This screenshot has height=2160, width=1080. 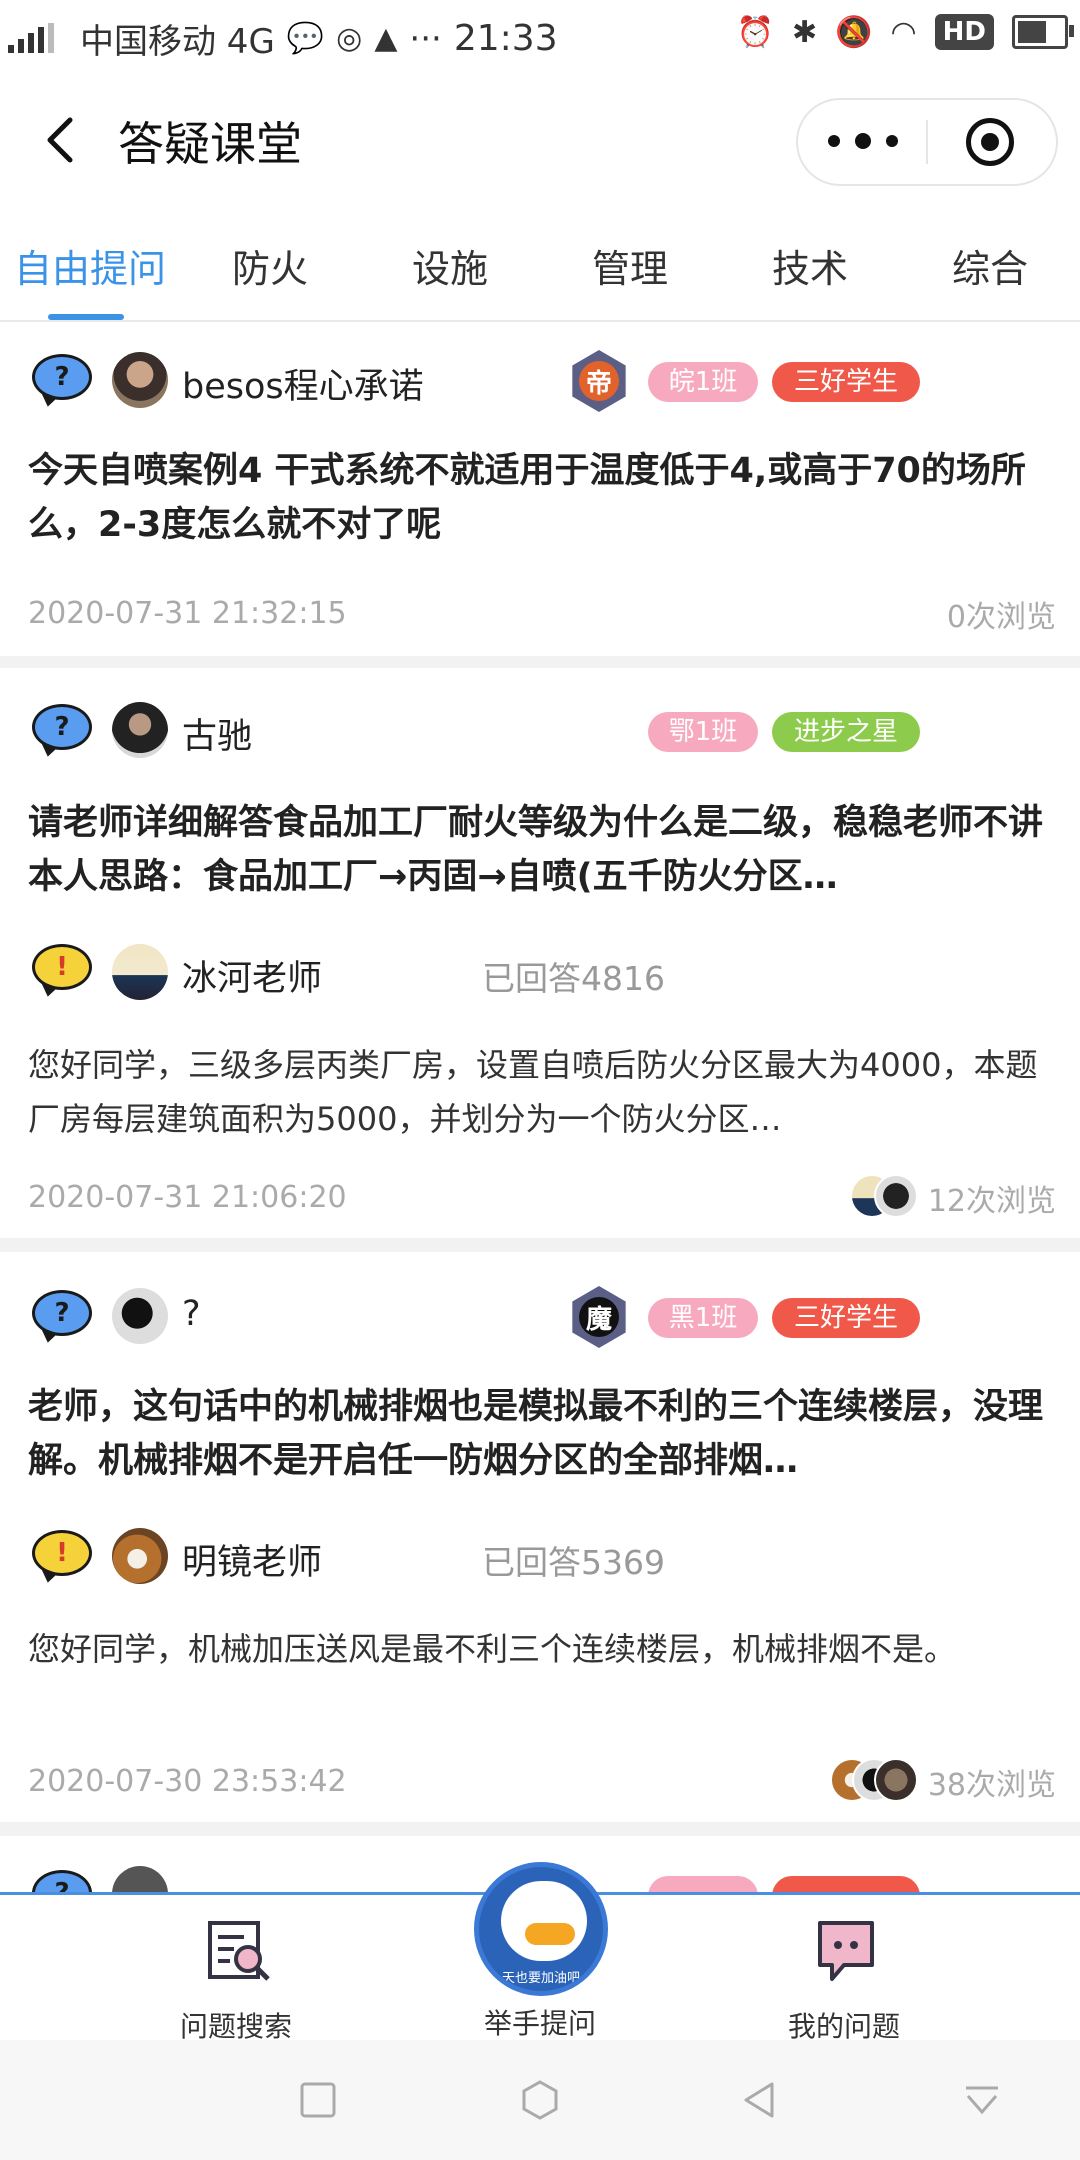 I want to click on answered-count: 已回答5369, so click(x=573, y=1562).